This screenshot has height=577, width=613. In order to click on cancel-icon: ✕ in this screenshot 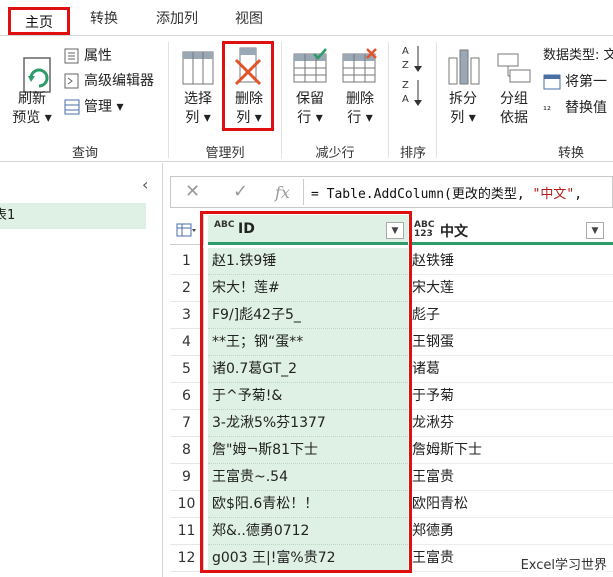, I will do `click(192, 191)`.